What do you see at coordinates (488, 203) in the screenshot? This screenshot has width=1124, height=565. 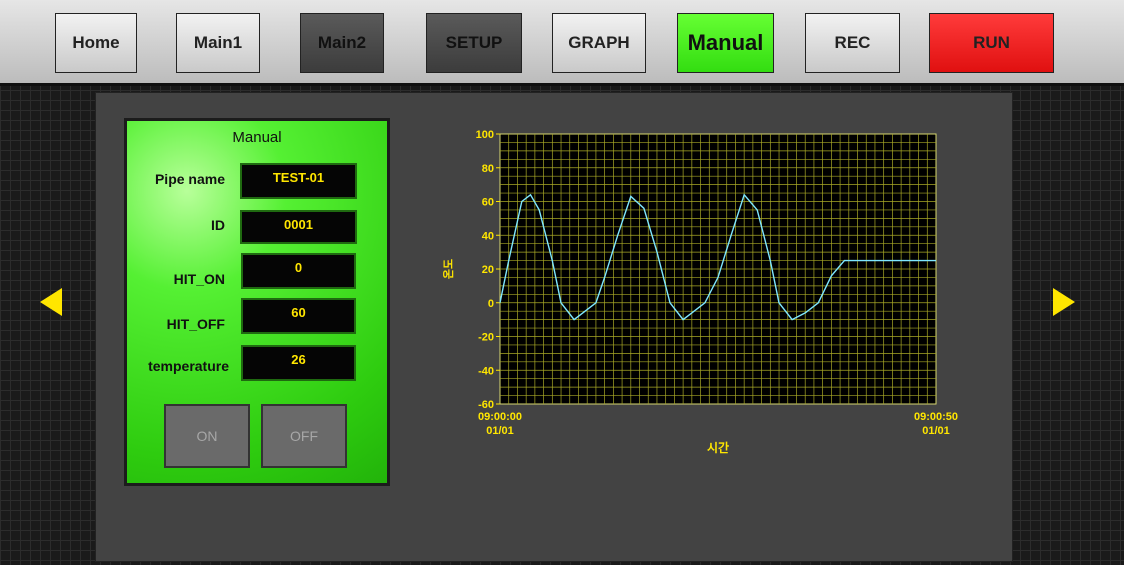 I see `y-tick-label: 60` at bounding box center [488, 203].